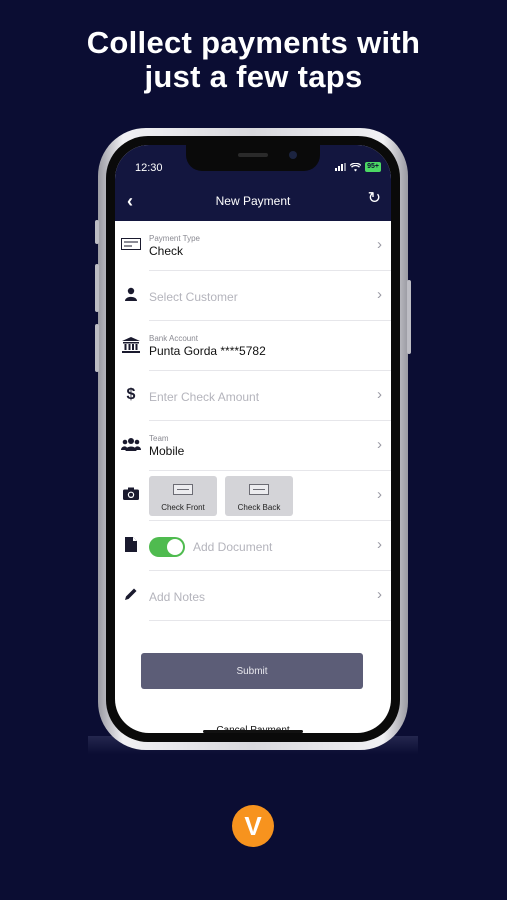  What do you see at coordinates (149, 168) in the screenshot?
I see `status-time: 12:30` at bounding box center [149, 168].